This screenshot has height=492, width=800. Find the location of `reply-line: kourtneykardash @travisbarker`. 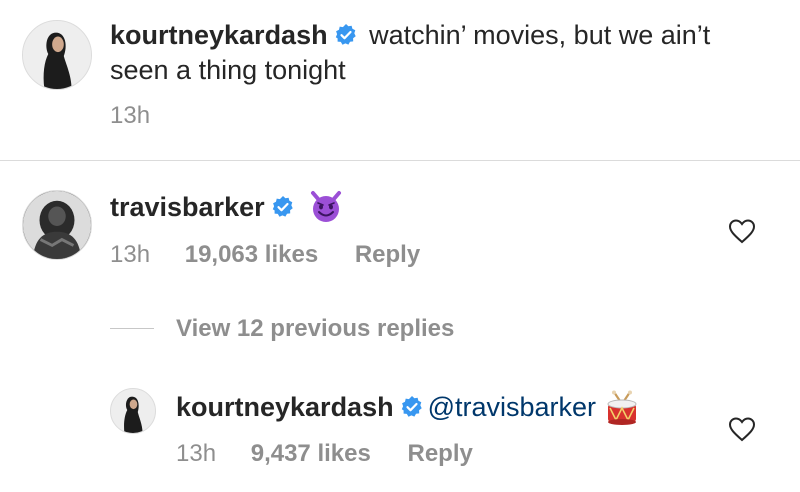

reply-line: kourtneykardash @travisbarker is located at coordinates (408, 408).